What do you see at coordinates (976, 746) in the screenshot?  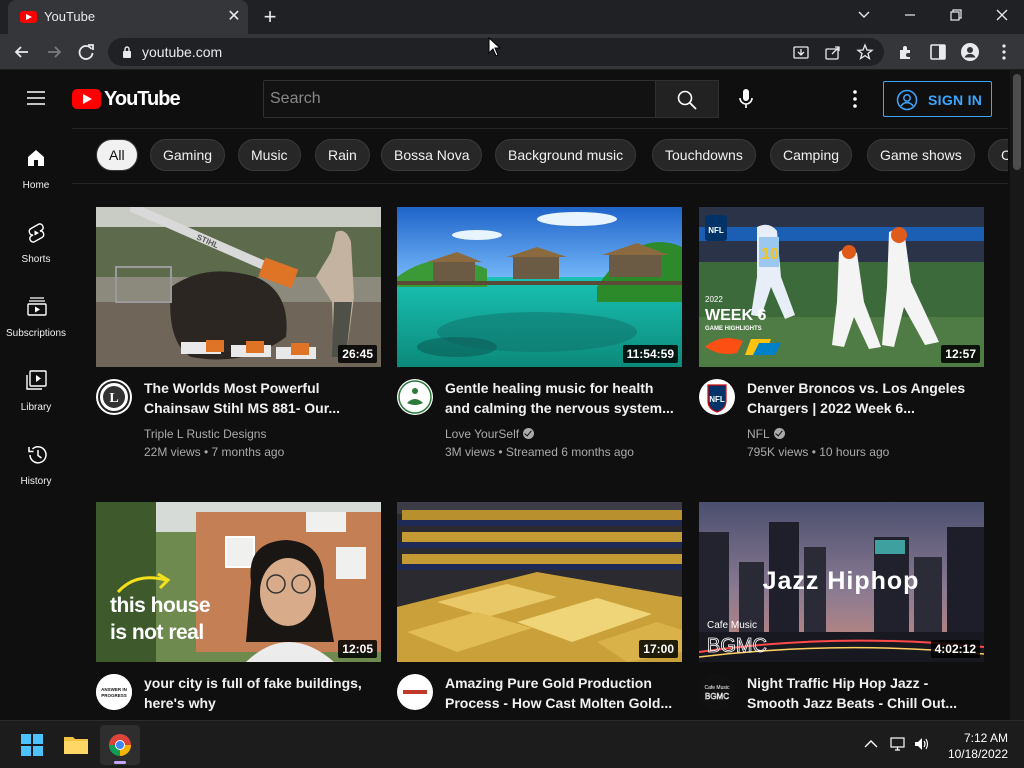 I see `system-clock: 7:12 AM 10/18/2022` at bounding box center [976, 746].